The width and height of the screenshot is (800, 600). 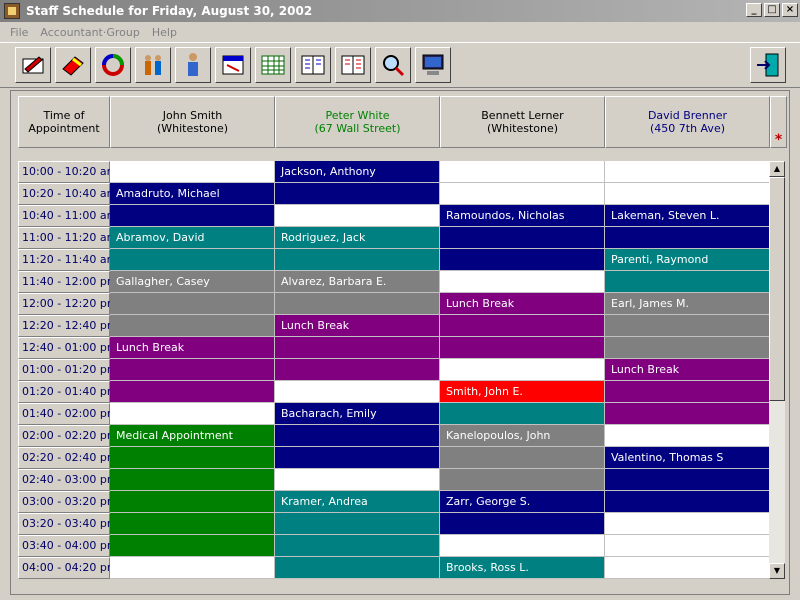 I want to click on menu-help: Help, so click(x=164, y=32).